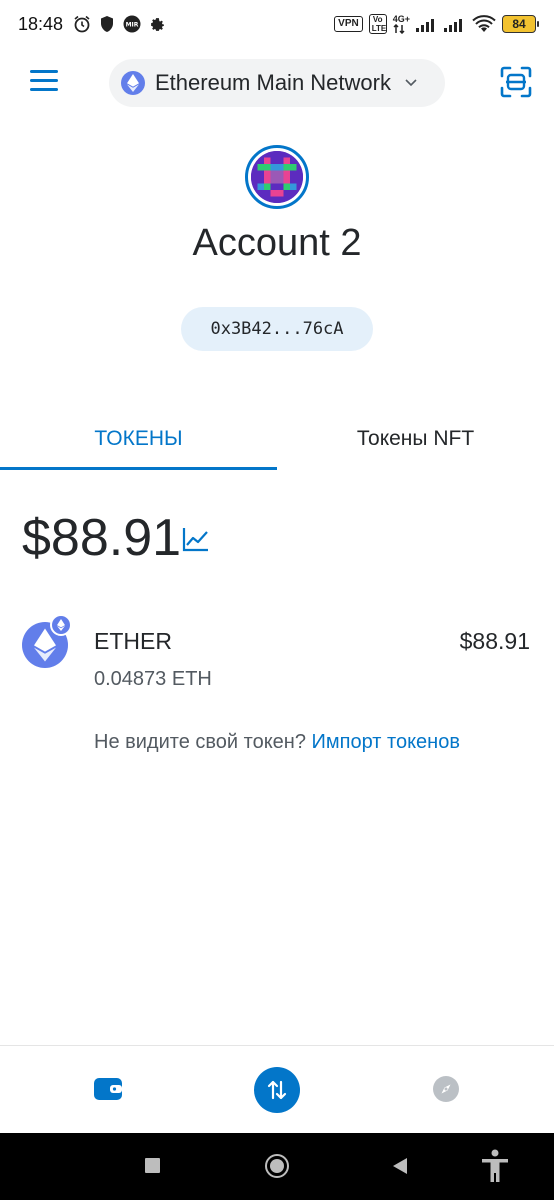 Image resolution: width=554 pixels, height=1200 pixels. Describe the element at coordinates (277, 243) in the screenshot. I see `account-name: Account 2` at that location.